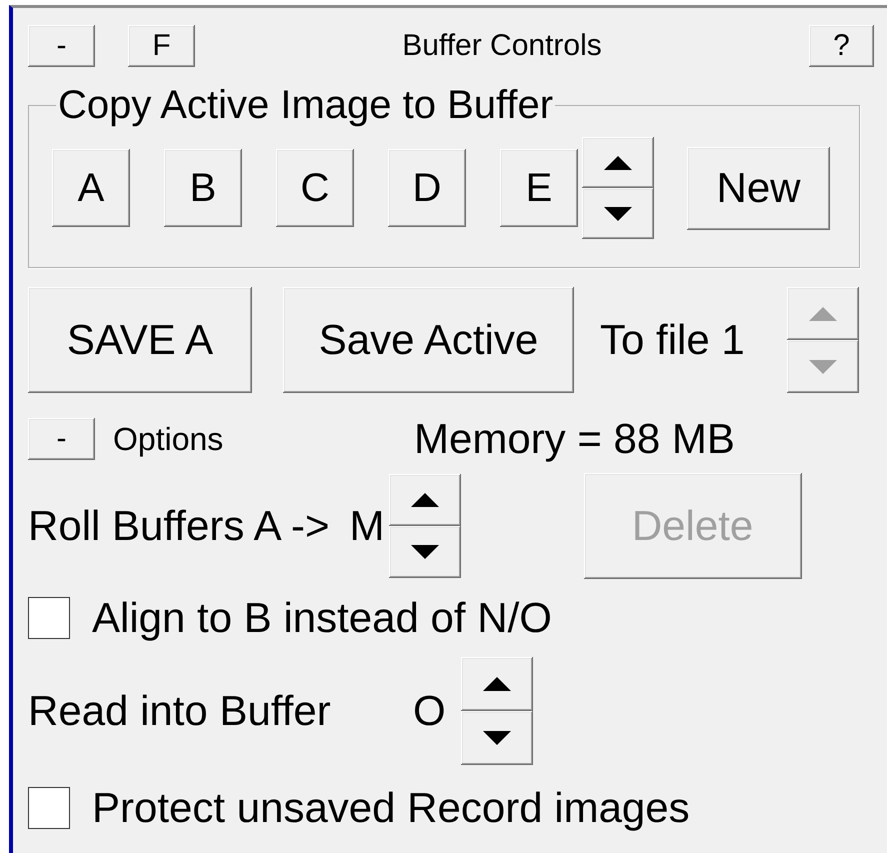  What do you see at coordinates (61, 439) in the screenshot?
I see `options-collapse-button: -` at bounding box center [61, 439].